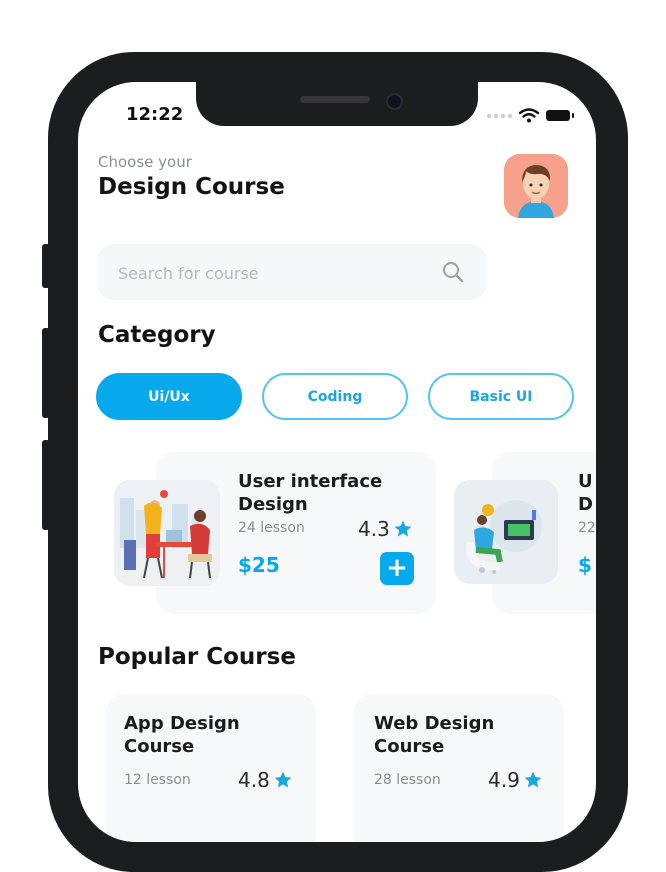 The image size is (666, 872). I want to click on page-title: Design Course, so click(191, 187).